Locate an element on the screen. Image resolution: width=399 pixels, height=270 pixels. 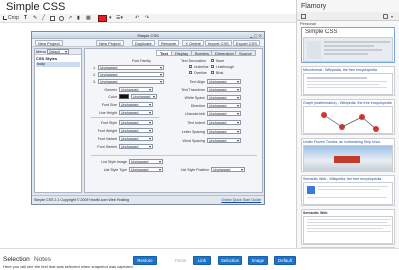
new-project-button: New Project is located at coordinates (49, 43).